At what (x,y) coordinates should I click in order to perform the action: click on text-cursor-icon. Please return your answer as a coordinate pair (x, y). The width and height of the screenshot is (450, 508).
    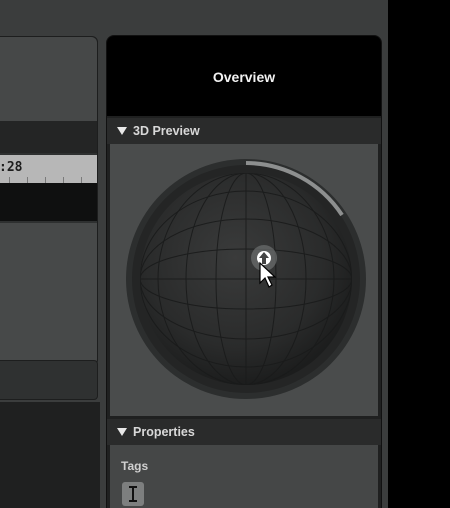
    Looking at the image, I should click on (133, 494).